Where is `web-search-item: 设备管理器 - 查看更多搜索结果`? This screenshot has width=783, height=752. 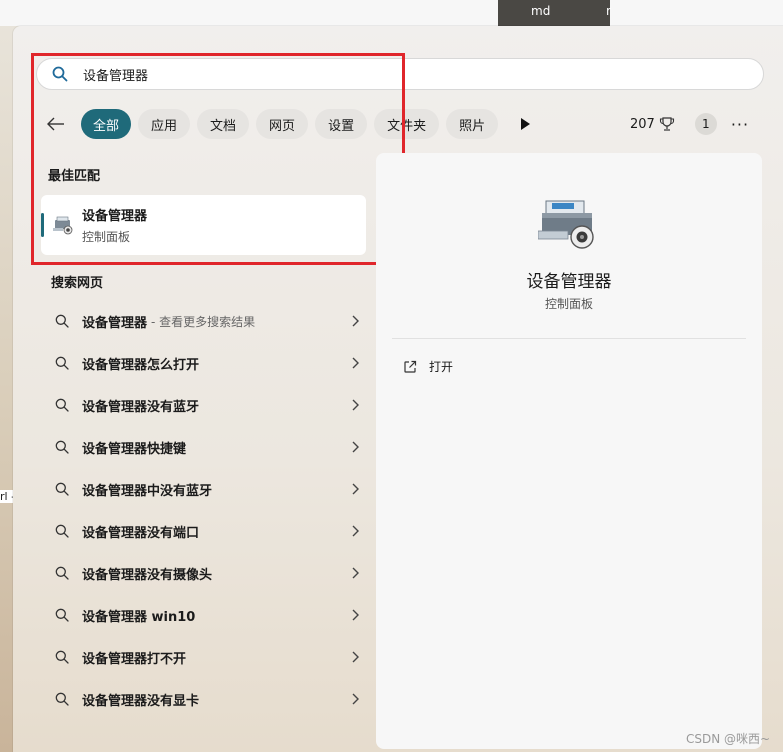
web-search-item: 设备管理器 - 查看更多搜索结果 is located at coordinates (203, 321).